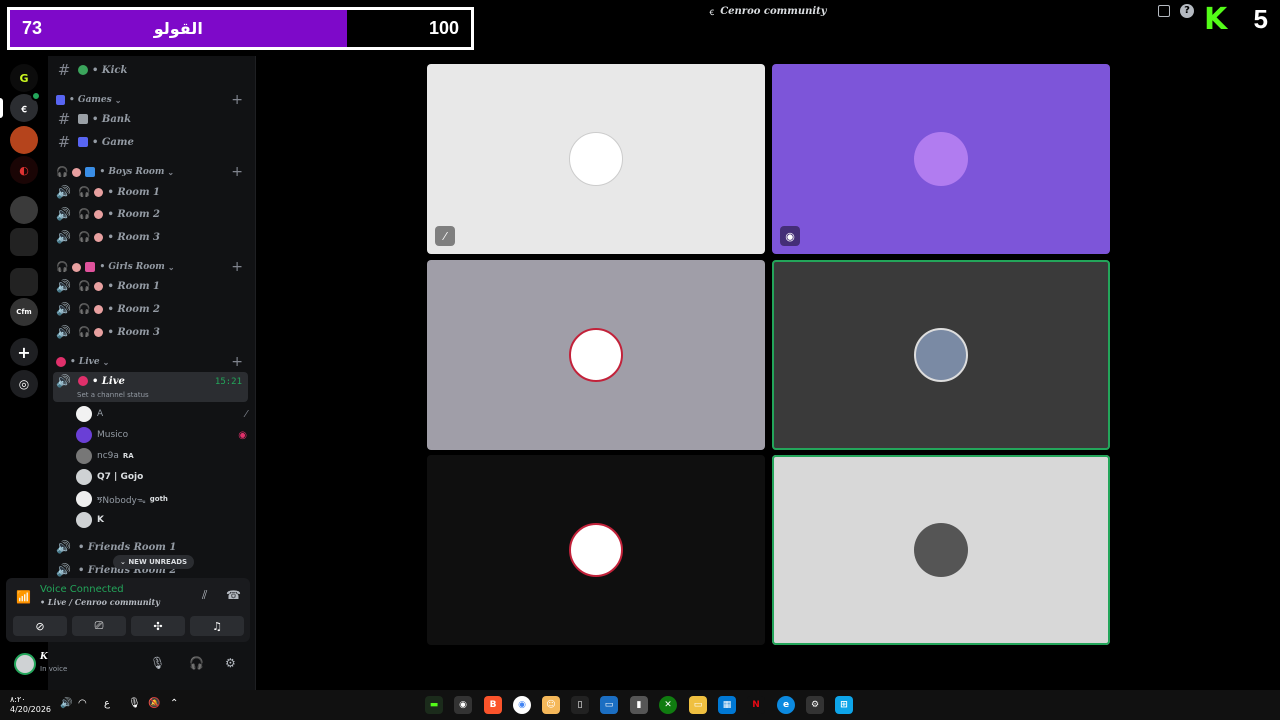  I want to click on voice-room-boys-3: 🔊 🎧 • Room 3, so click(151, 237).